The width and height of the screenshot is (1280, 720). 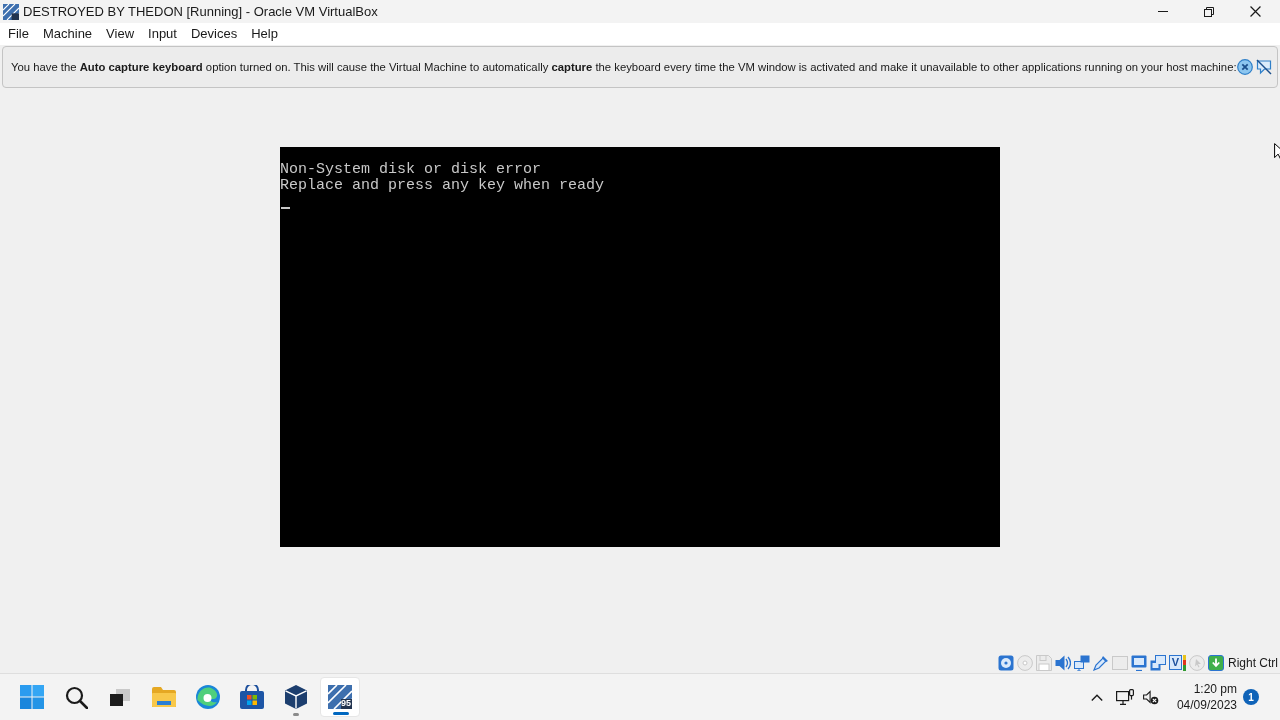 What do you see at coordinates (1209, 11) in the screenshot?
I see `restore-icon` at bounding box center [1209, 11].